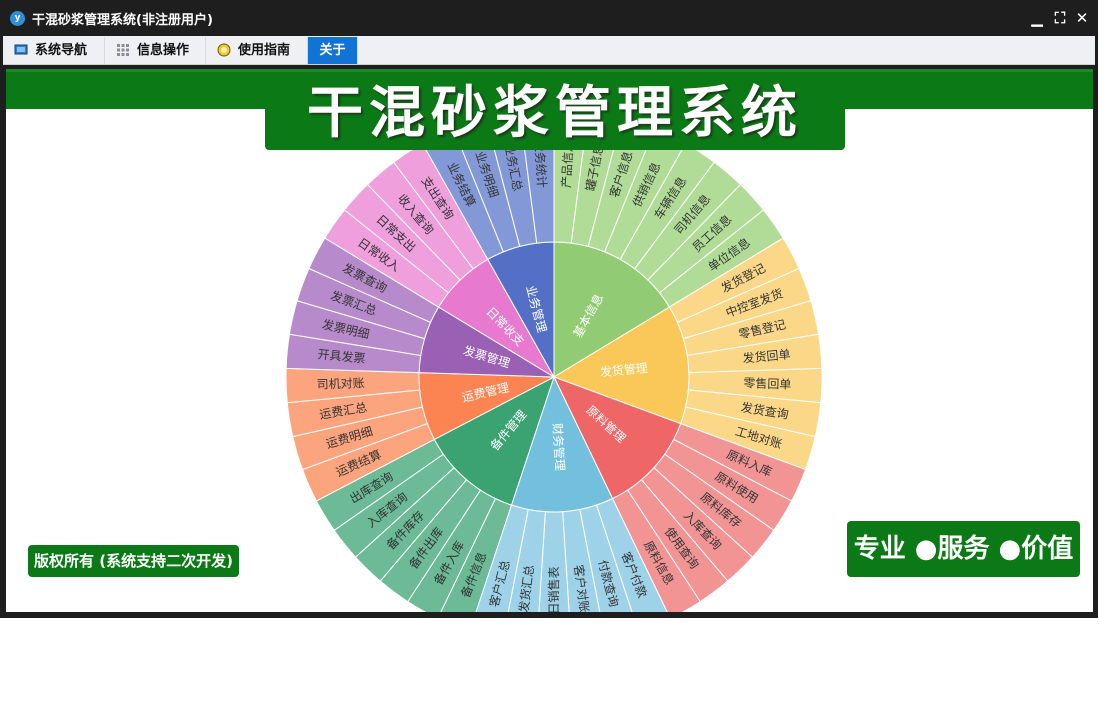  I want to click on grid-icon, so click(123, 50).